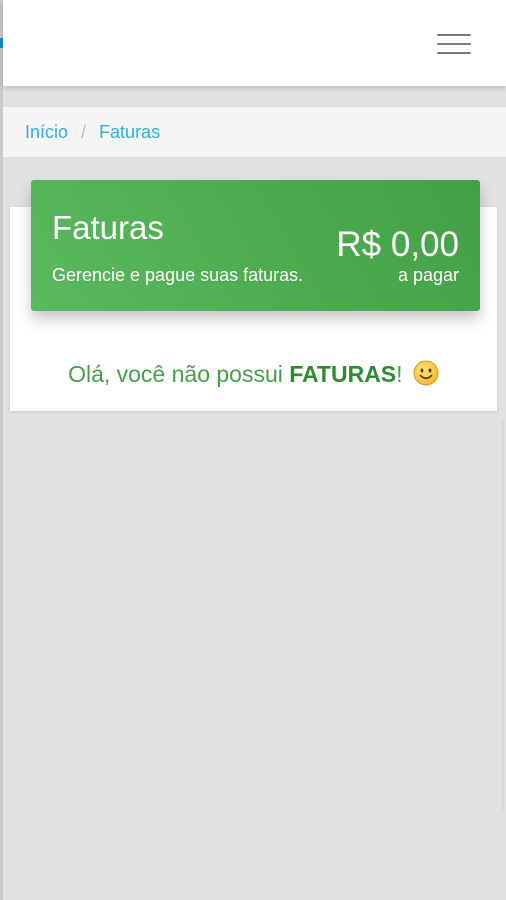  What do you see at coordinates (254, 43) in the screenshot?
I see `top-navbar` at bounding box center [254, 43].